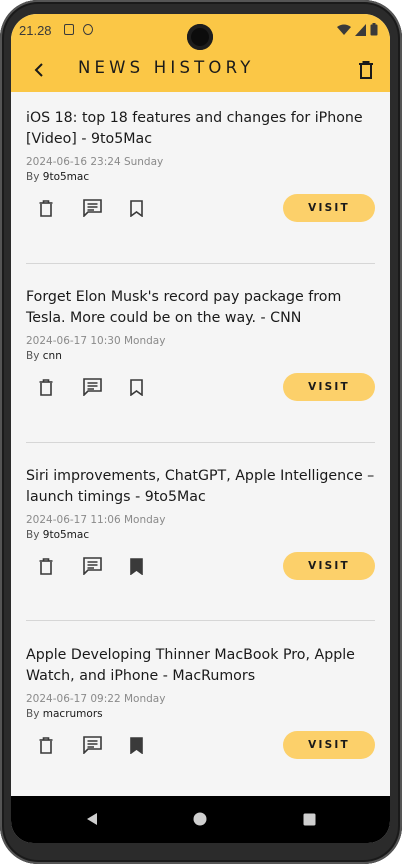 The image size is (402, 864). What do you see at coordinates (200, 37) in the screenshot?
I see `front-camera` at bounding box center [200, 37].